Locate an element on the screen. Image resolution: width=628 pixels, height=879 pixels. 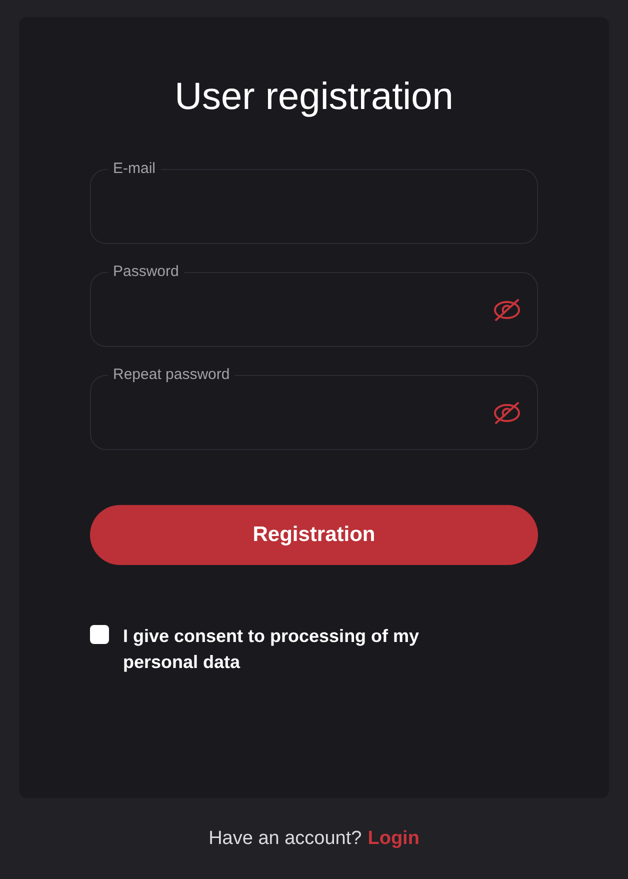
account-prompt: Have an account? is located at coordinates (285, 839).